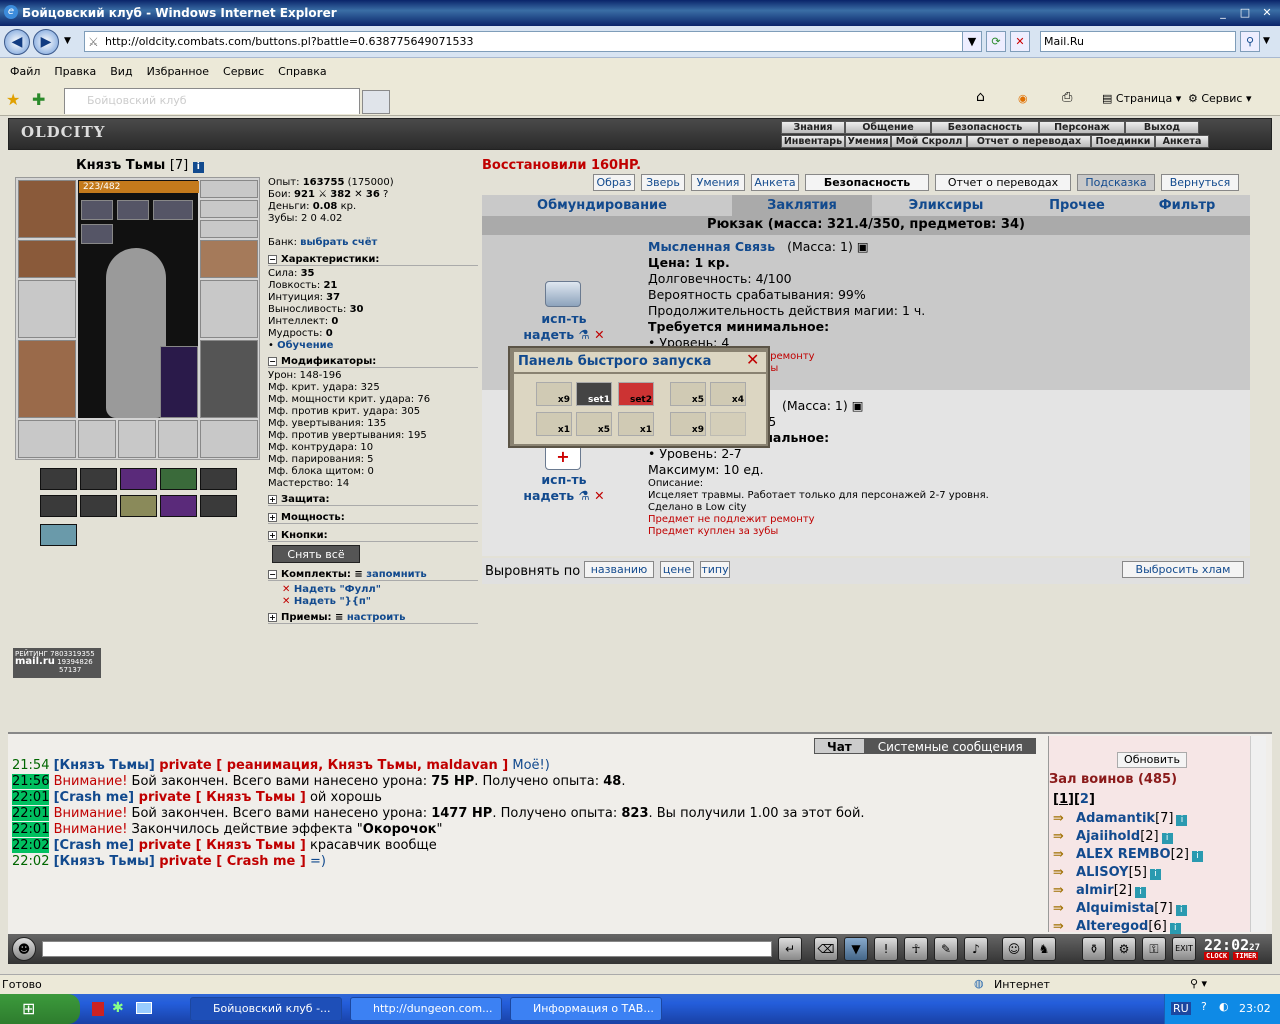 Image resolution: width=1280 pixels, height=1024 pixels. What do you see at coordinates (373, 260) in the screenshot?
I see `characteristics-header: − Характеристики:` at bounding box center [373, 260].